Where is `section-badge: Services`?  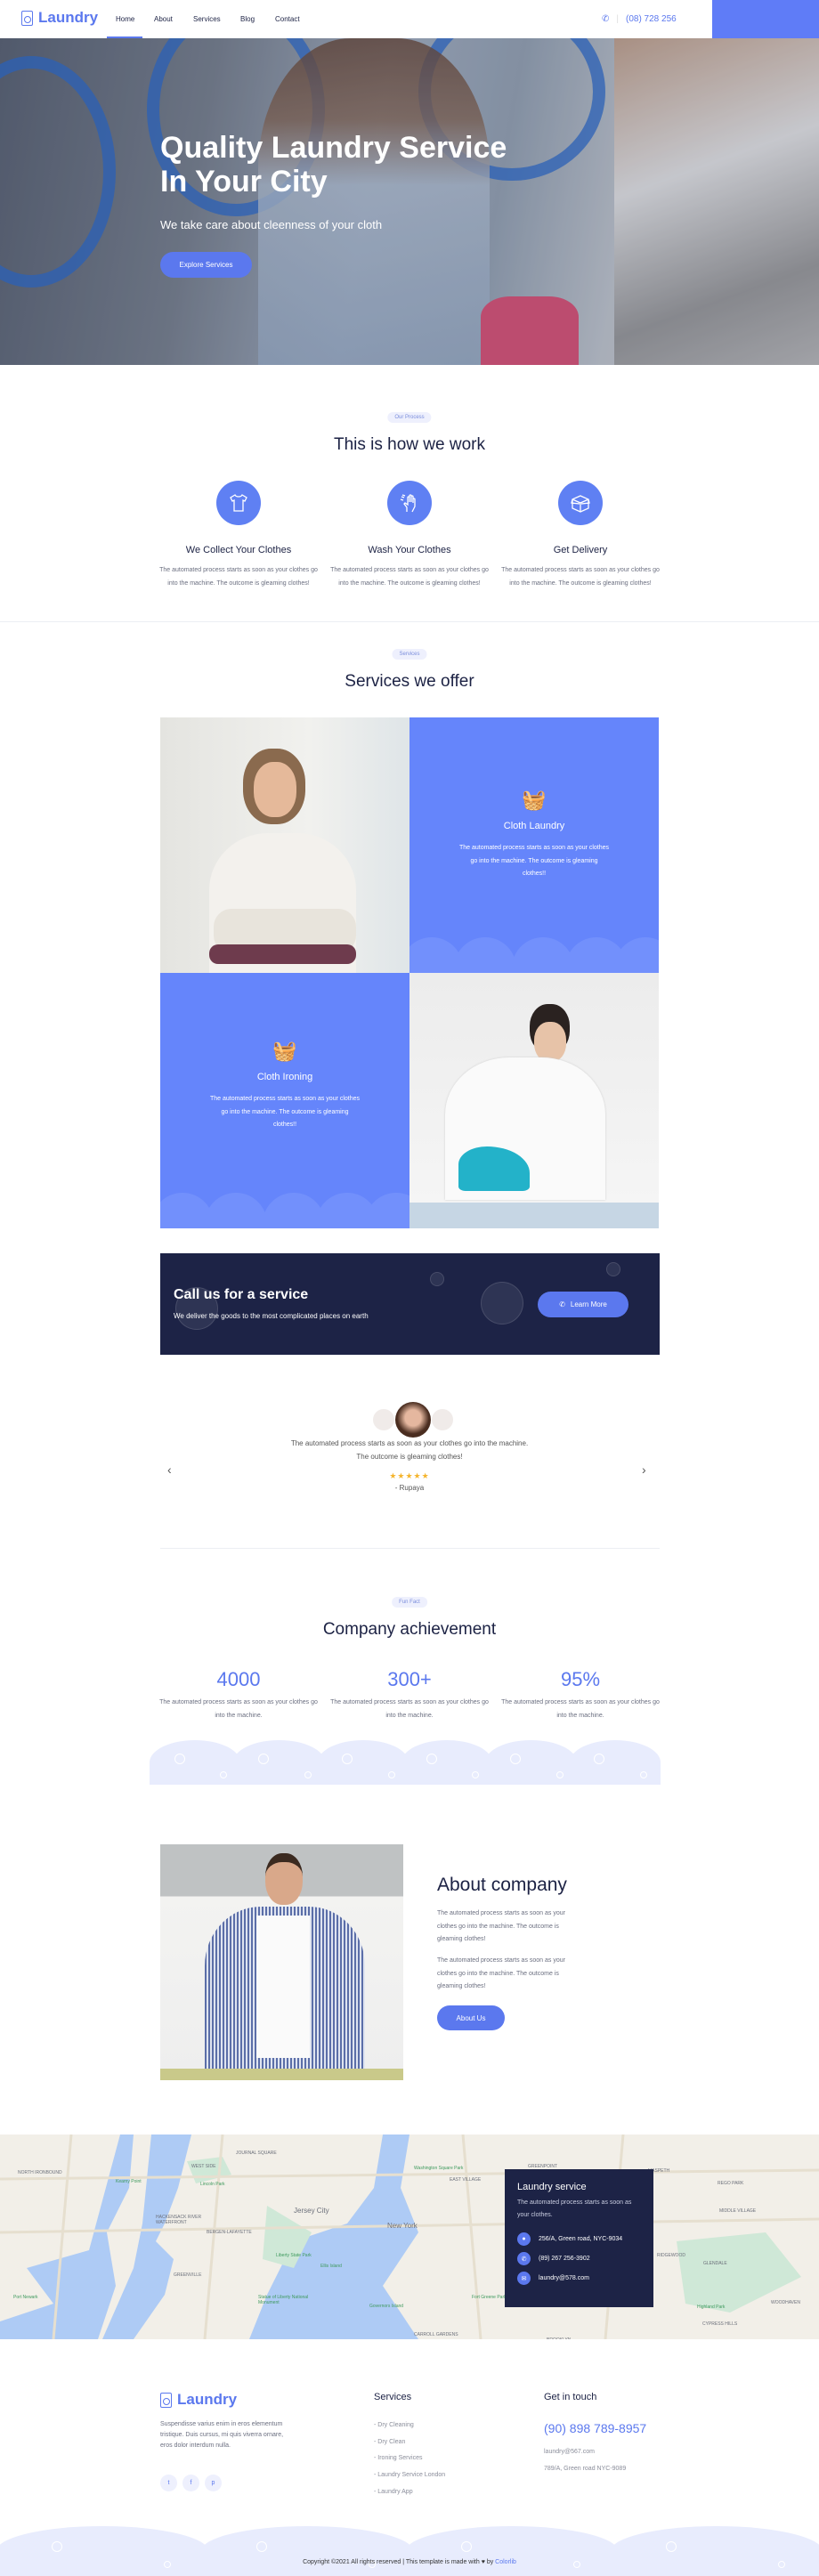
section-badge: Services is located at coordinates (409, 654).